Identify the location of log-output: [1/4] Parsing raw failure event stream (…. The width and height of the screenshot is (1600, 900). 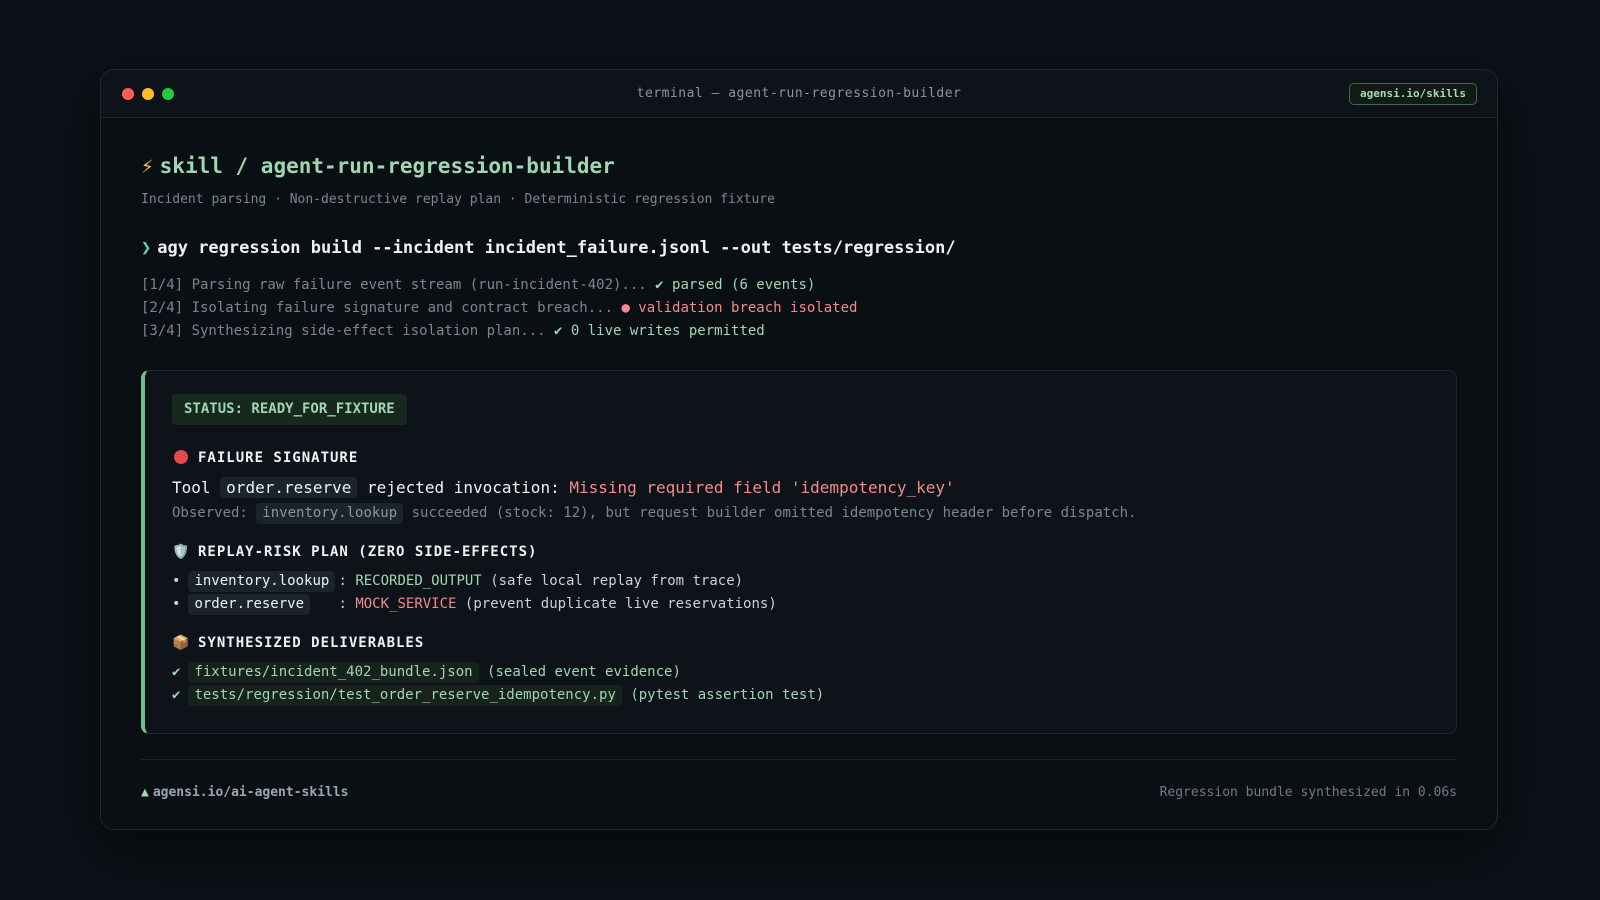
(499, 308).